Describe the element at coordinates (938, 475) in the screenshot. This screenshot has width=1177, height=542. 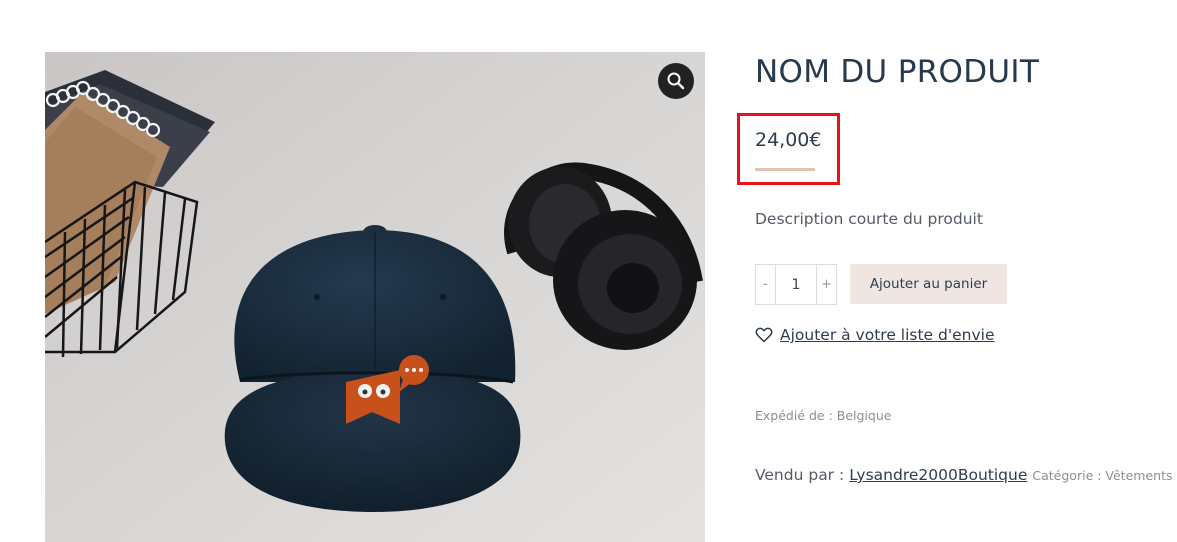
I see `vendor-link: Lysandre2000Boutique` at that location.